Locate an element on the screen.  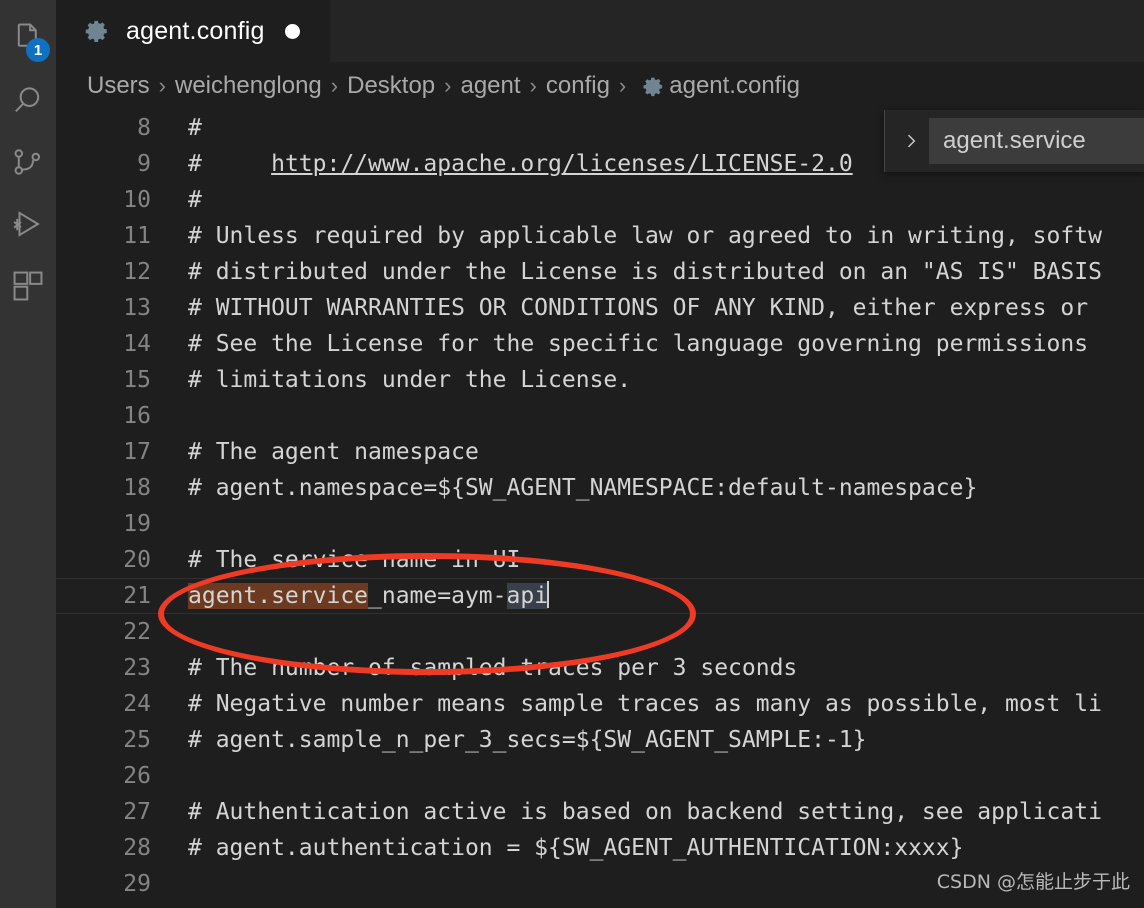
line-number: 11 is located at coordinates (137, 236).